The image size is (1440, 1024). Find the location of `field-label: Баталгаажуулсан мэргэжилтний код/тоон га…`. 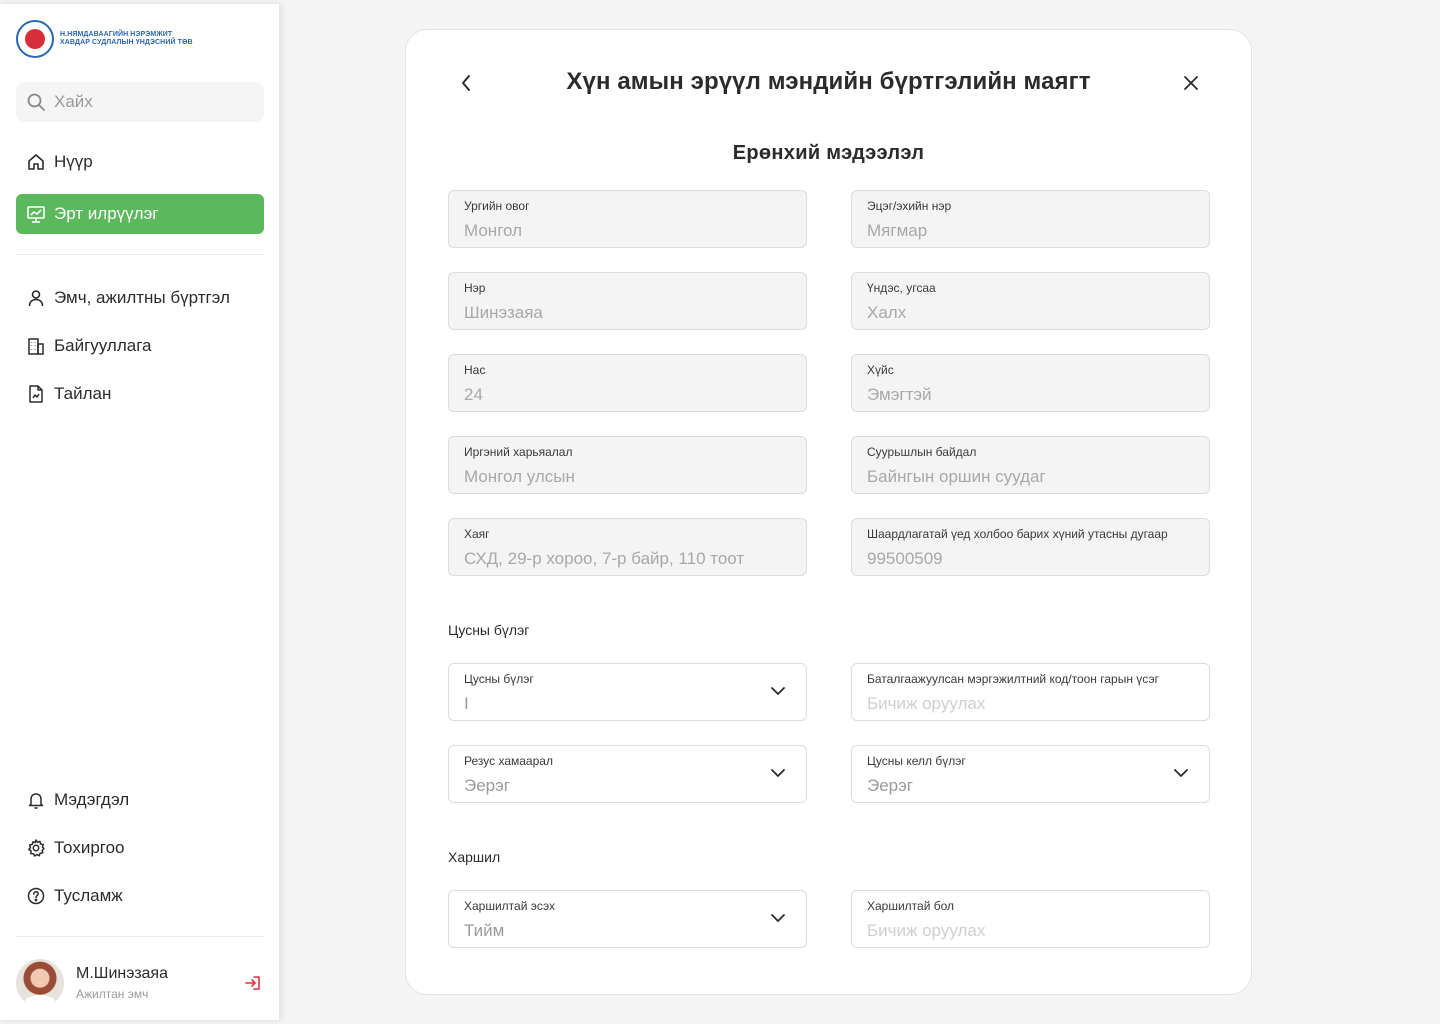

field-label: Баталгаажуулсан мэргэжилтний код/тоон га… is located at coordinates (1013, 679).